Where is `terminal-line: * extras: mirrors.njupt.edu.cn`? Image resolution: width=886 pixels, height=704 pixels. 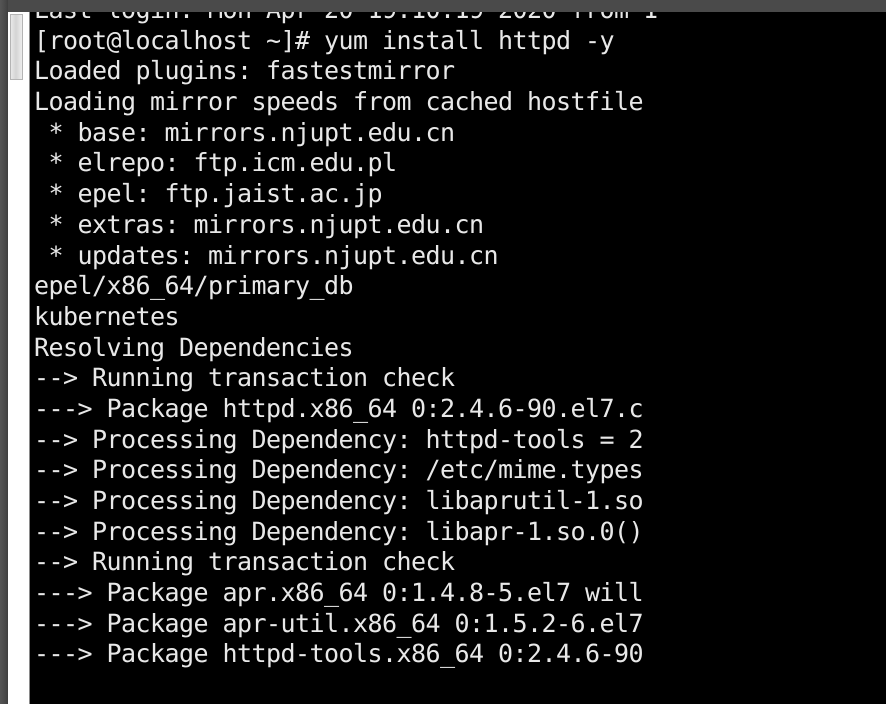 terminal-line: * extras: mirrors.njupt.edu.cn is located at coordinates (259, 224).